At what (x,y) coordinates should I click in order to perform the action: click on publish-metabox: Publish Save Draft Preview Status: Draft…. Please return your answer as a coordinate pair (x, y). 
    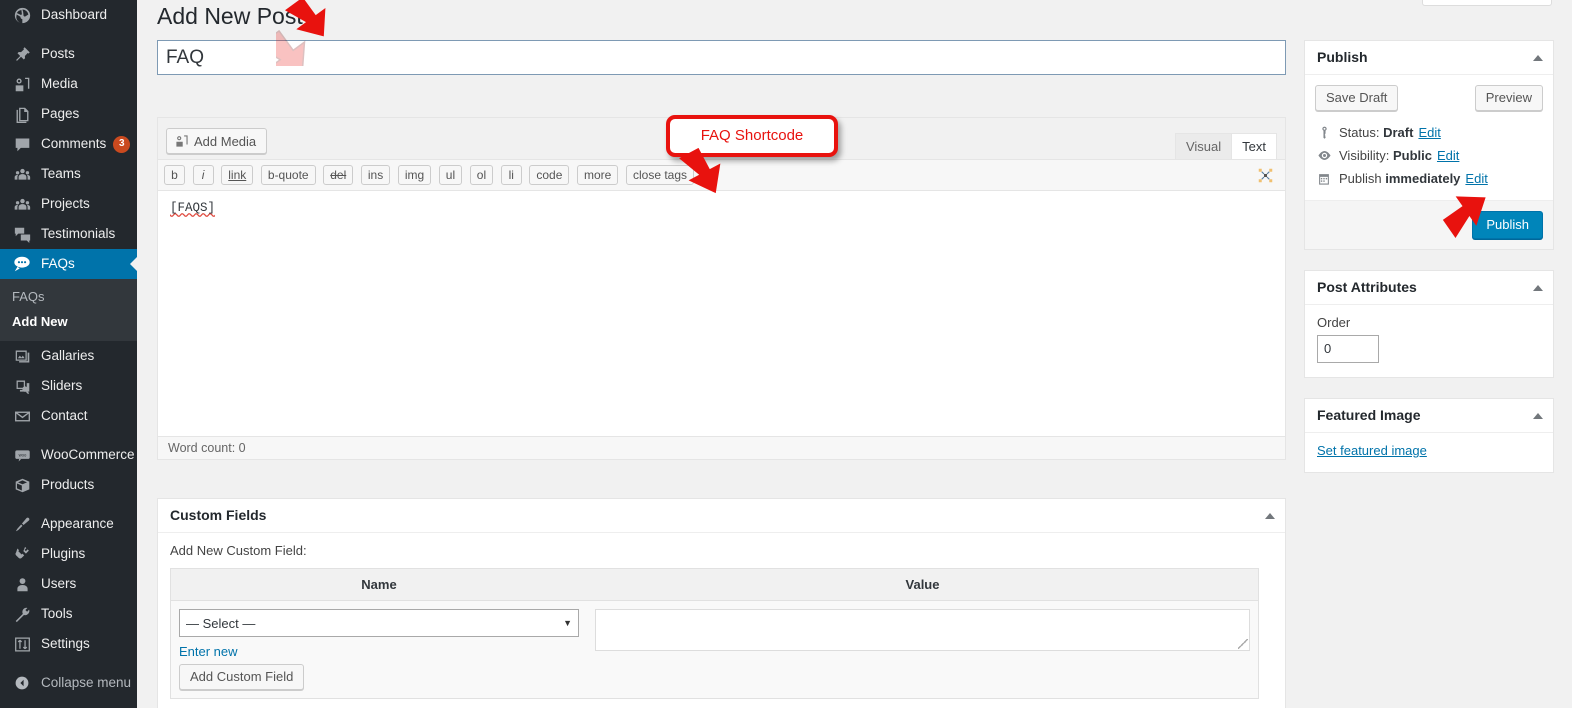
    Looking at the image, I should click on (1429, 145).